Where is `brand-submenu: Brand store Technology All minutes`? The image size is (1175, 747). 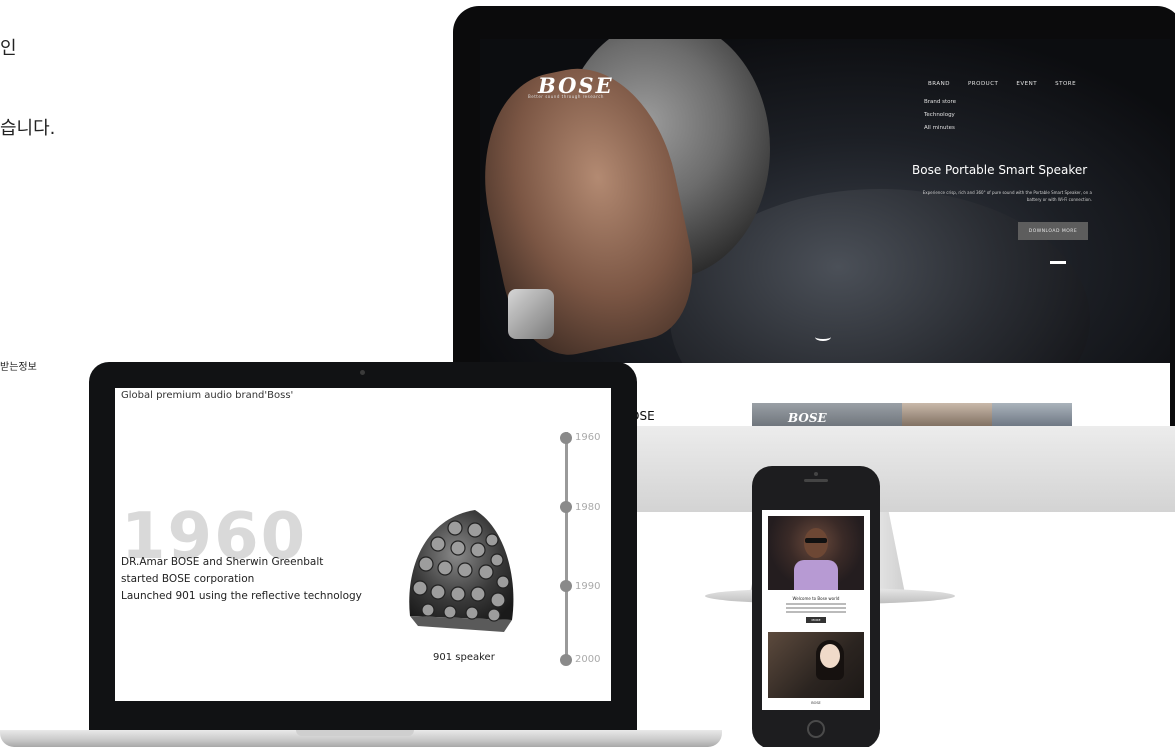 brand-submenu: Brand store Technology All minutes is located at coordinates (940, 118).